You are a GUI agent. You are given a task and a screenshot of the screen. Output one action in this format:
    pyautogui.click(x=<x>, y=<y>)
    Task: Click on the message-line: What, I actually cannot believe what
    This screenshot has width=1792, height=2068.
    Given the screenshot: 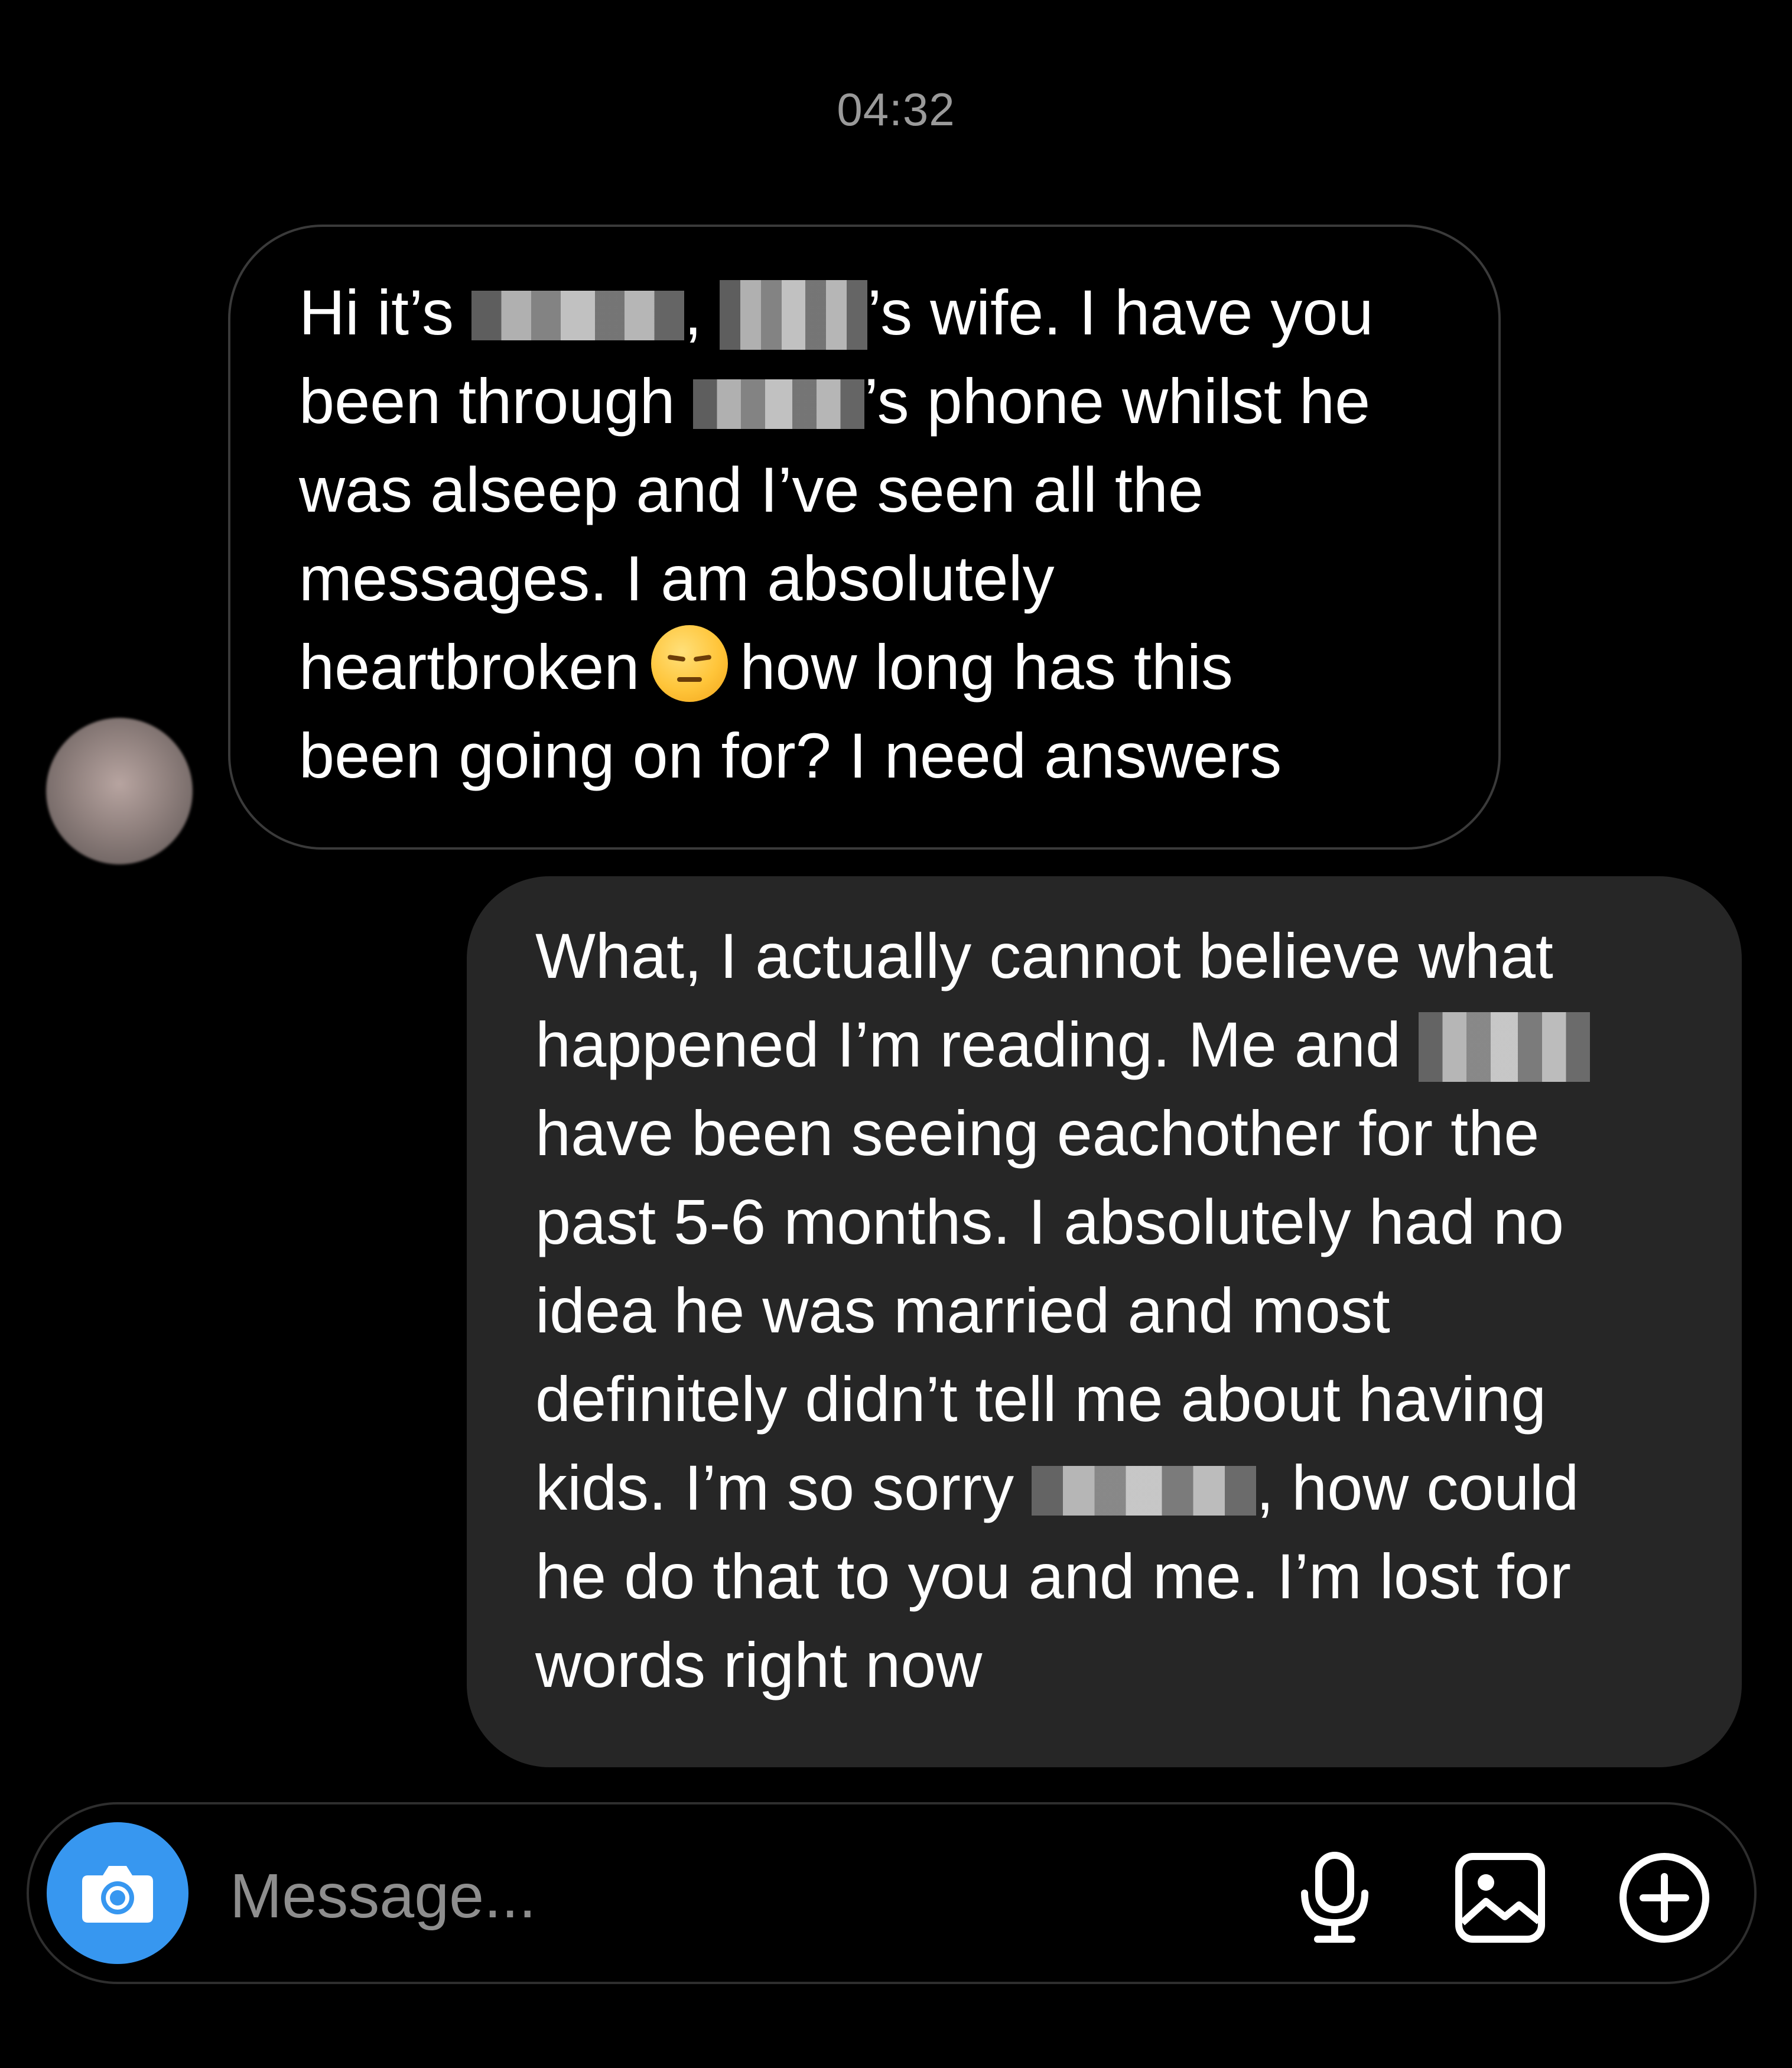 What is the action you would take?
    pyautogui.click(x=1044, y=955)
    